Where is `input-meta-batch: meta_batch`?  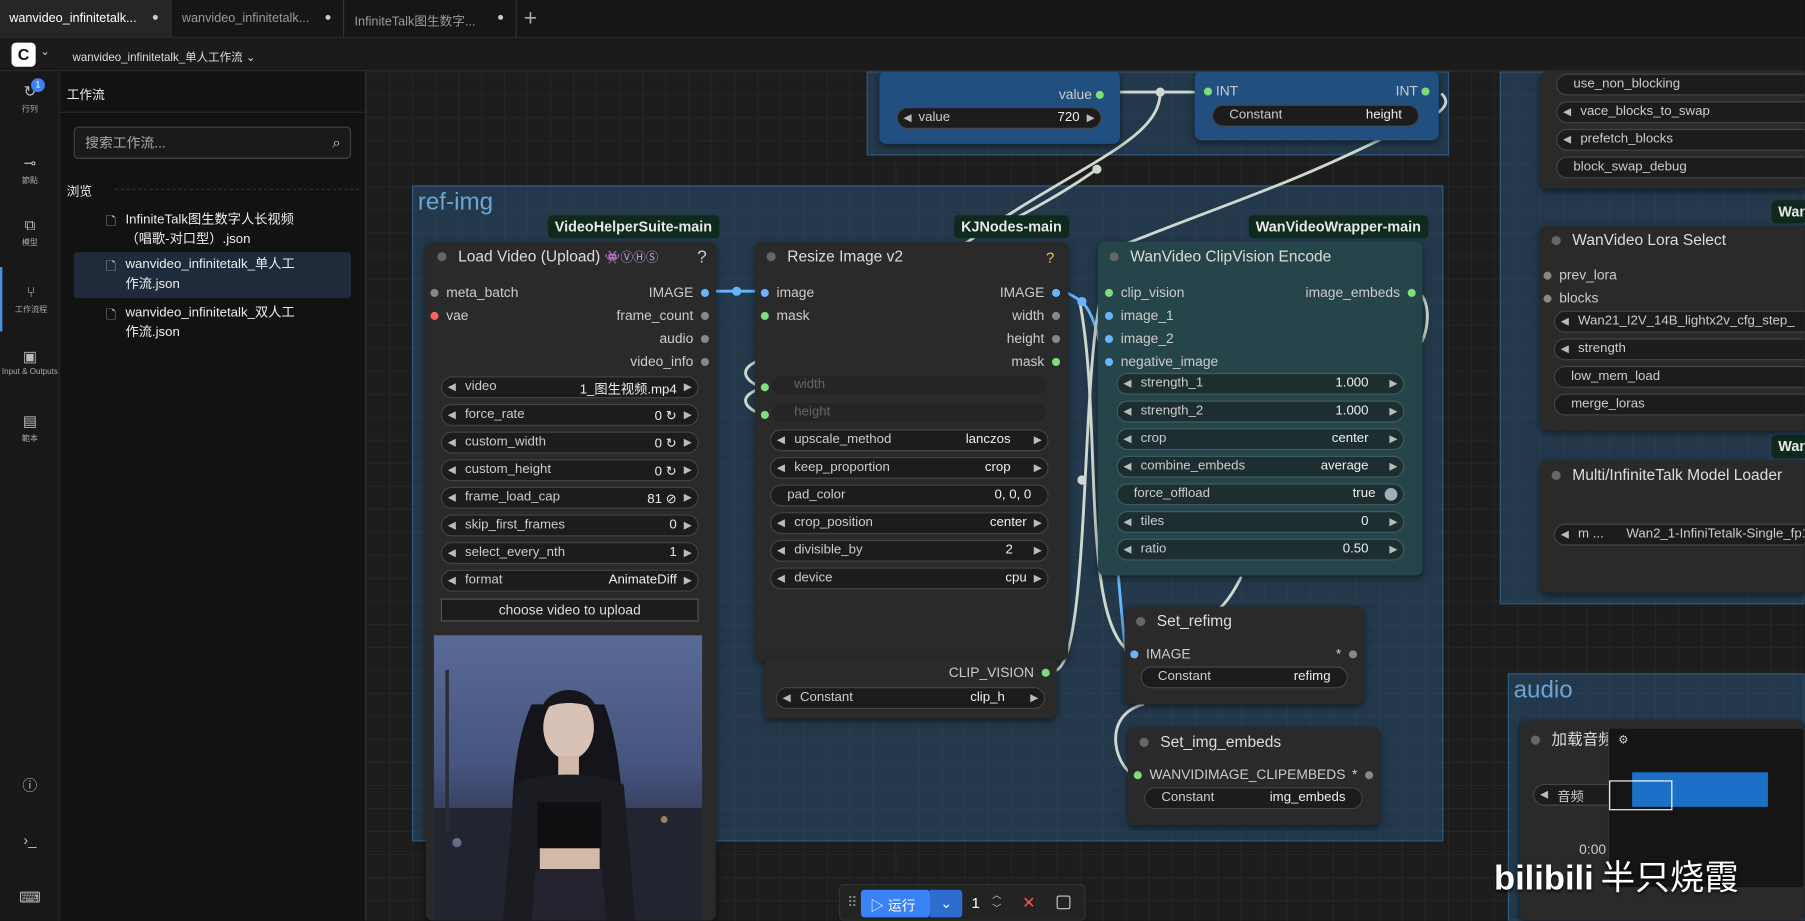
input-meta-batch: meta_batch is located at coordinates (474, 292).